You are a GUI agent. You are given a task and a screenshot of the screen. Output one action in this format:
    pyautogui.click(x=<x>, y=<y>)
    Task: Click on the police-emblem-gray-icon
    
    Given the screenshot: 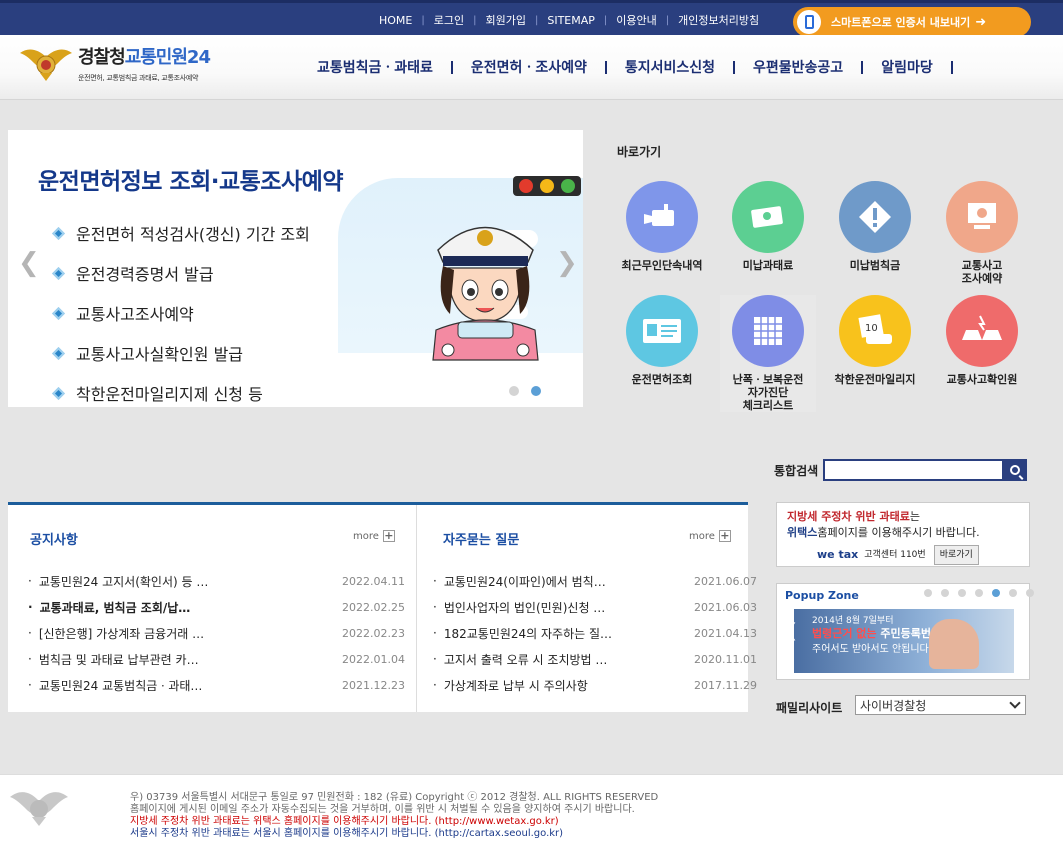 What is the action you would take?
    pyautogui.click(x=39, y=809)
    